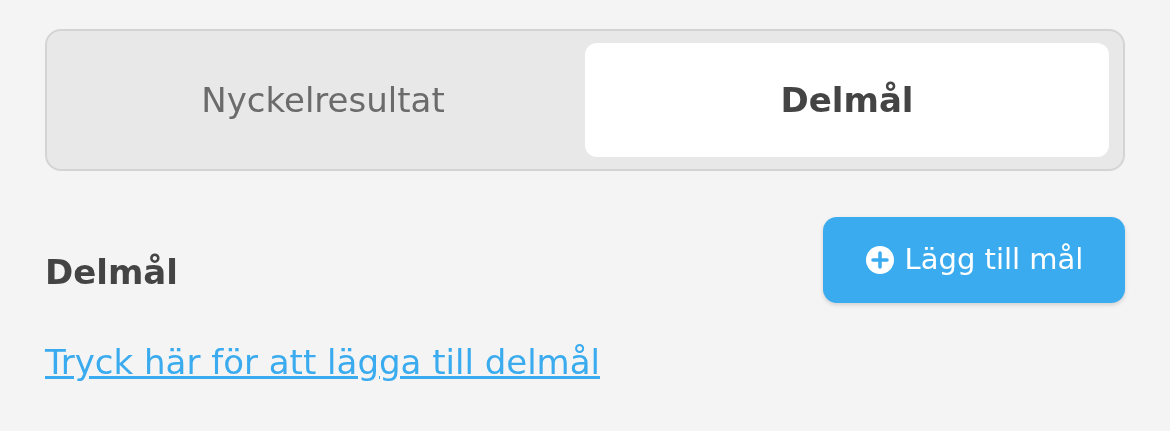 The width and height of the screenshot is (1170, 431). I want to click on add-goal-button: Lägg till mål, so click(974, 260).